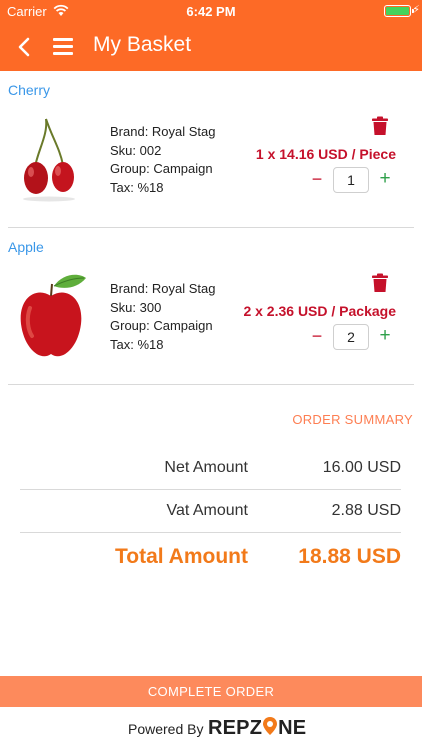 This screenshot has width=422, height=750. What do you see at coordinates (49, 160) in the screenshot?
I see `cherry-image` at bounding box center [49, 160].